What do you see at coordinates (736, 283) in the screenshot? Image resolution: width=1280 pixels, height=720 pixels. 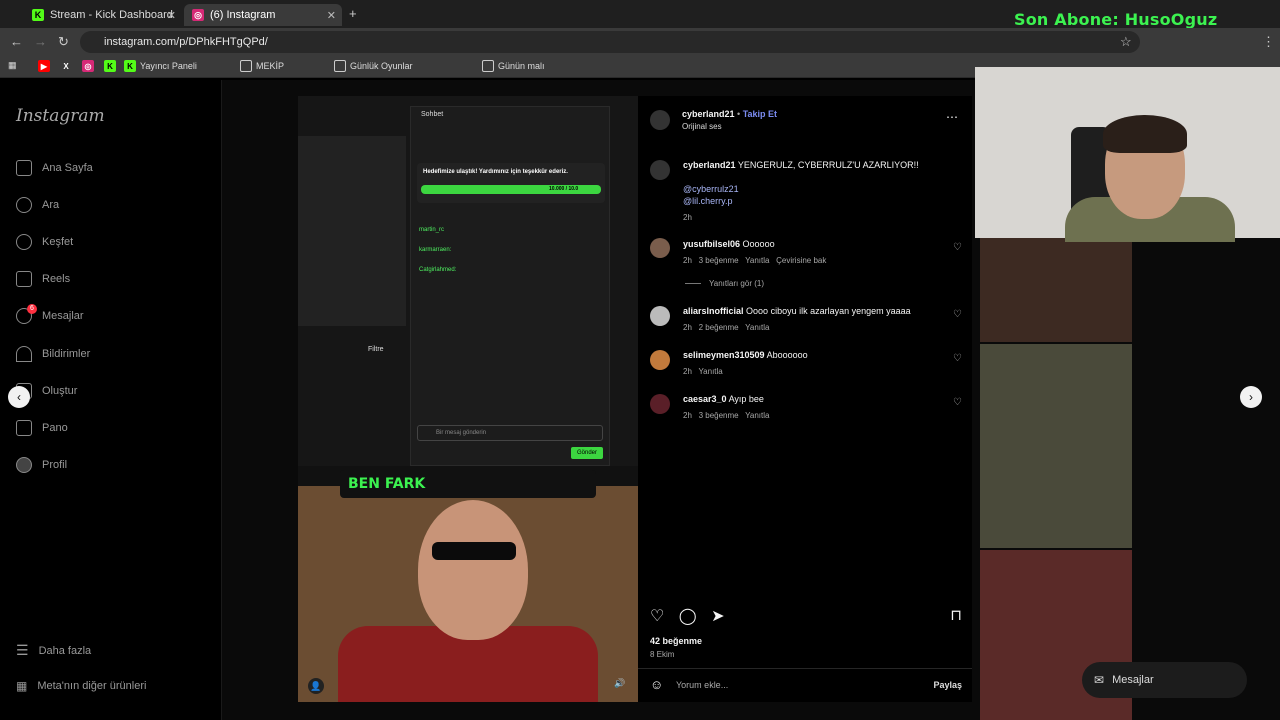 I see `view-replies-text: Yanıtları gör (1)` at bounding box center [736, 283].